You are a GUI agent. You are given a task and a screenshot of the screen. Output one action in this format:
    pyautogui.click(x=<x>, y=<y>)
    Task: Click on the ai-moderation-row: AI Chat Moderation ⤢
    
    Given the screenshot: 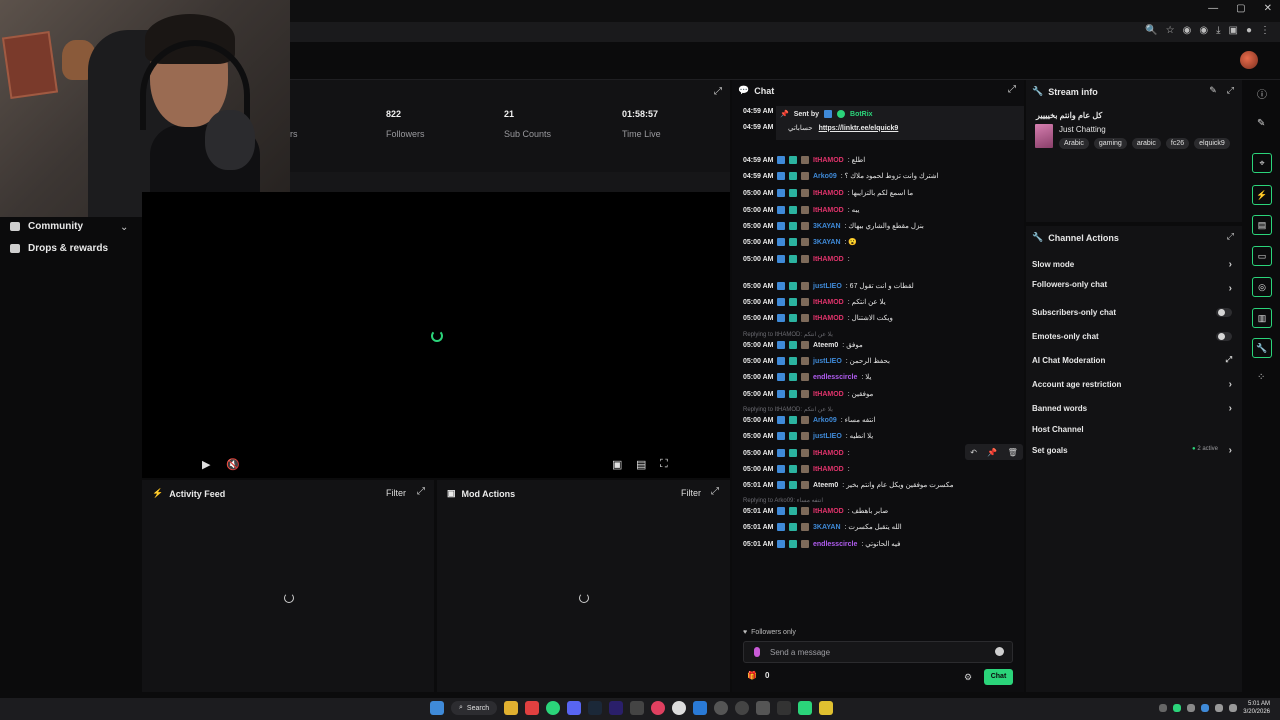 What is the action you would take?
    pyautogui.click(x=1134, y=360)
    